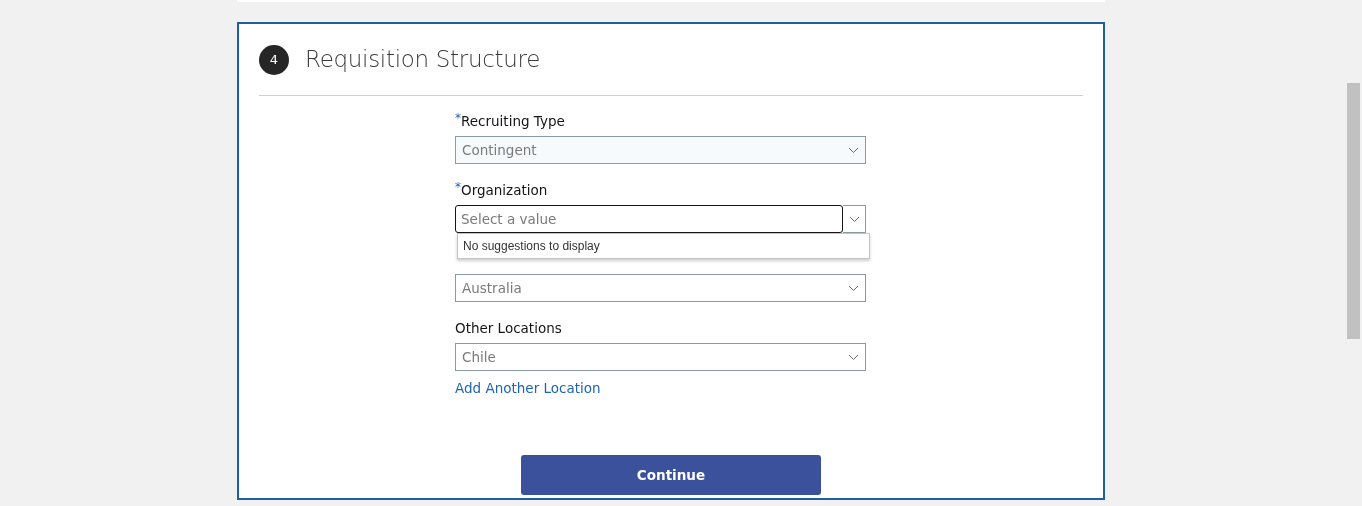 This screenshot has height=506, width=1362. What do you see at coordinates (504, 190) in the screenshot?
I see `field-label: Organization` at bounding box center [504, 190].